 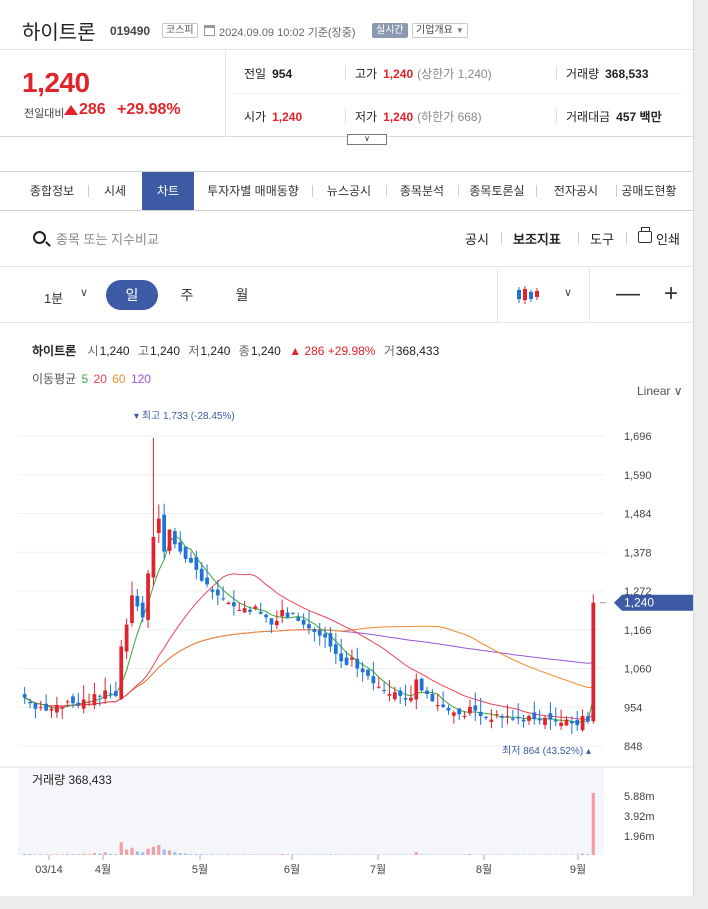 I want to click on change-amount: 286, so click(x=92, y=109).